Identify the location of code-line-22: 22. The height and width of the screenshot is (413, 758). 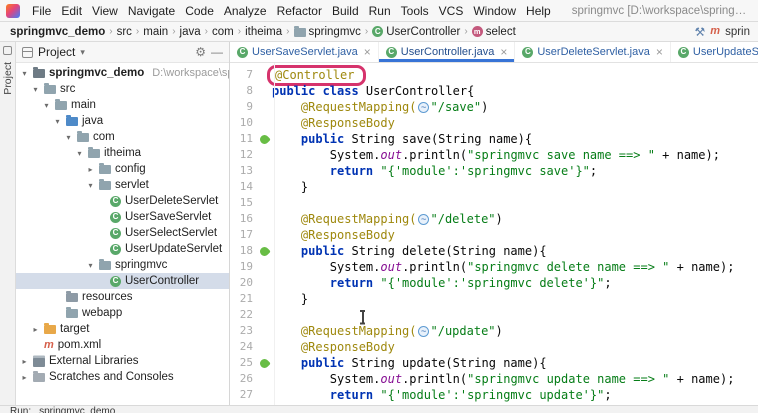
(494, 315).